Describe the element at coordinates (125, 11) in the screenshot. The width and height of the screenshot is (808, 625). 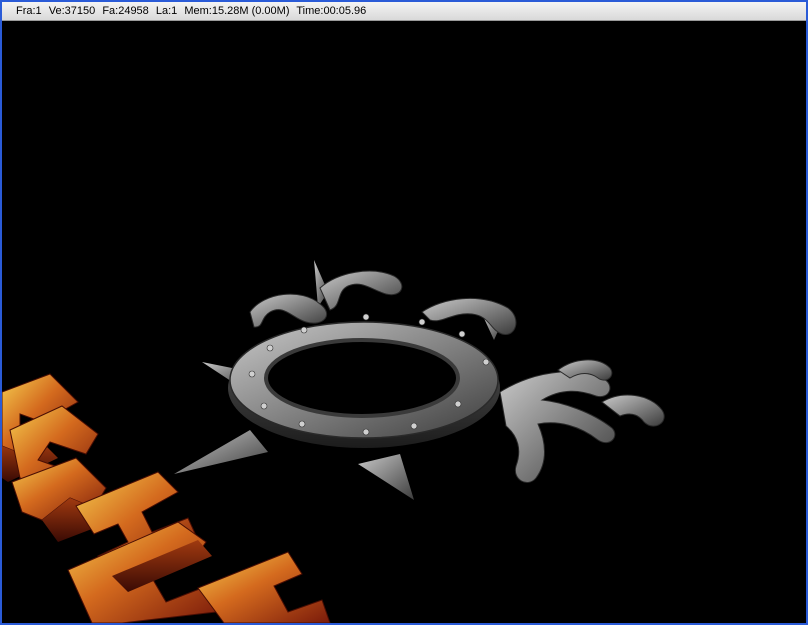
I see `status-faces: Fa:24958` at that location.